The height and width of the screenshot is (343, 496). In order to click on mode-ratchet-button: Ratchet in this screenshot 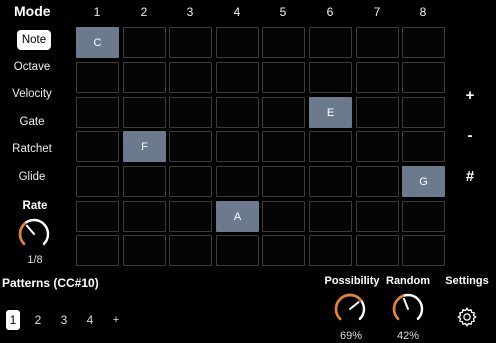, I will do `click(32, 149)`.